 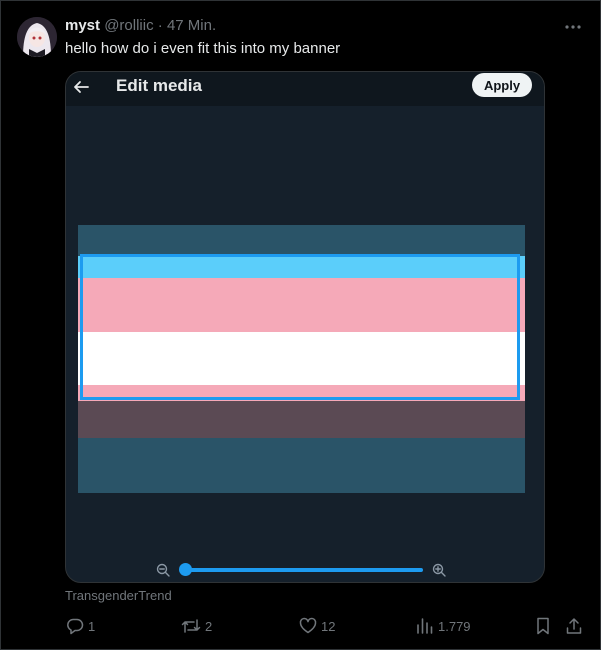 What do you see at coordinates (37, 37) in the screenshot?
I see `avatar` at bounding box center [37, 37].